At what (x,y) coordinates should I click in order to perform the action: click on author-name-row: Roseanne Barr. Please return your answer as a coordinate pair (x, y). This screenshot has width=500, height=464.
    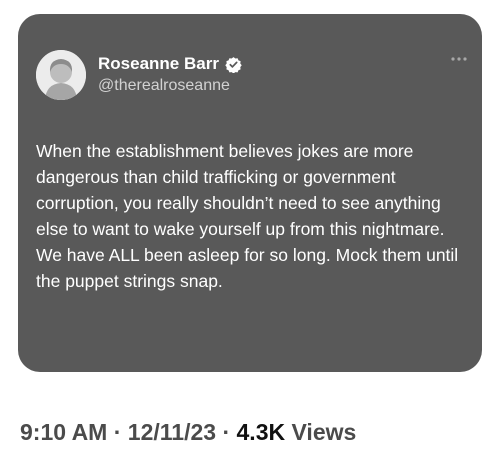
    Looking at the image, I should click on (170, 64).